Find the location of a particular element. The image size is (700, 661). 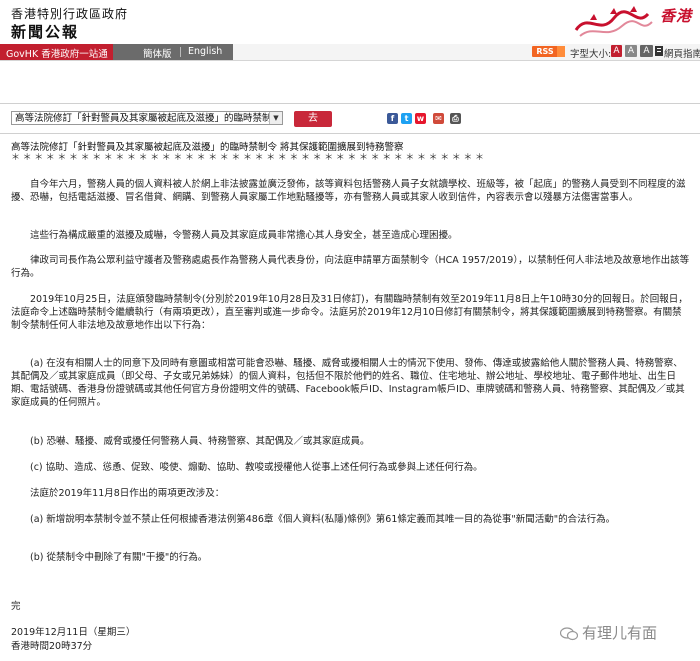

watermark: 有理儿有面 is located at coordinates (608, 632).